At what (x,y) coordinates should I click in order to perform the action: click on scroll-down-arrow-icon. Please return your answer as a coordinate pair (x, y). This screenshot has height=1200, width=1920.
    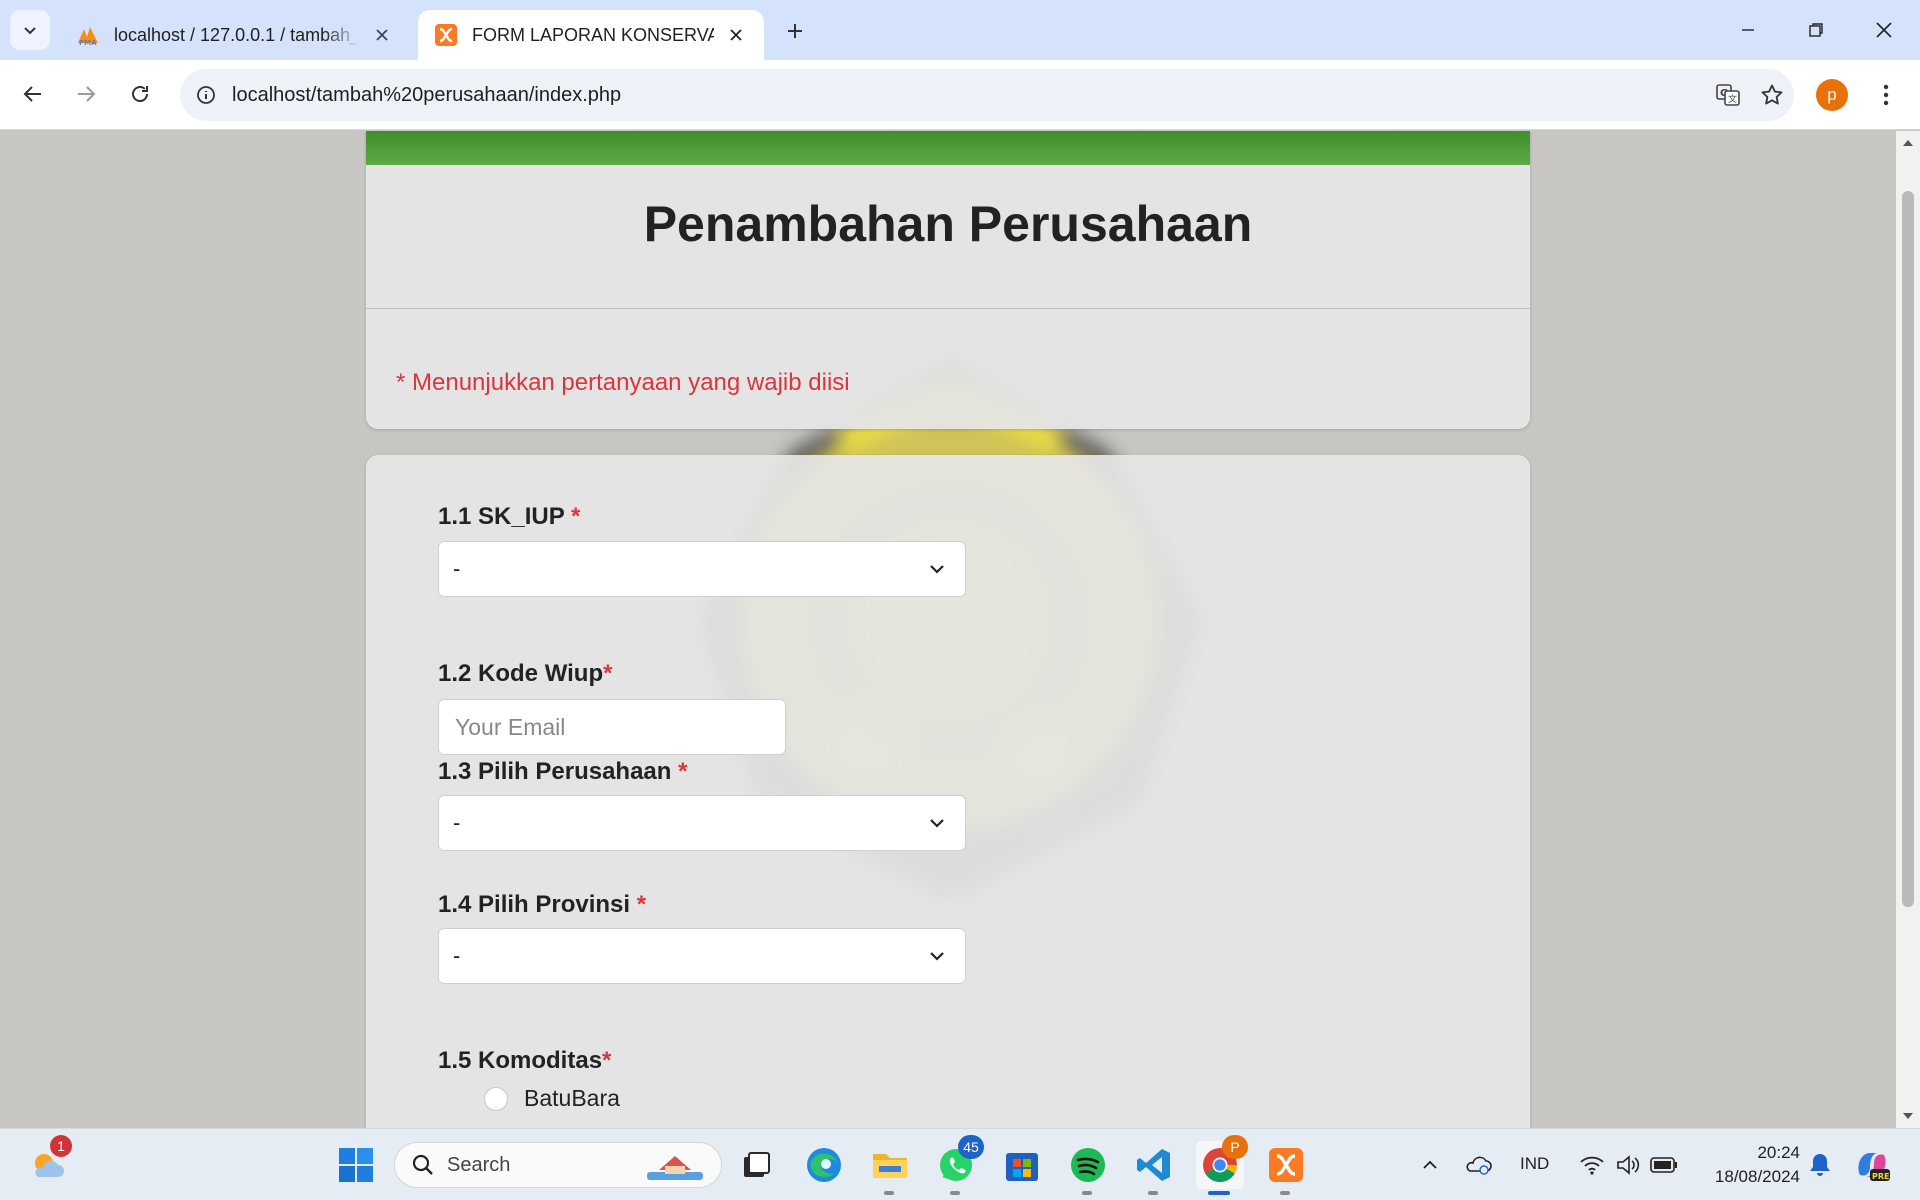
    Looking at the image, I should click on (1908, 1116).